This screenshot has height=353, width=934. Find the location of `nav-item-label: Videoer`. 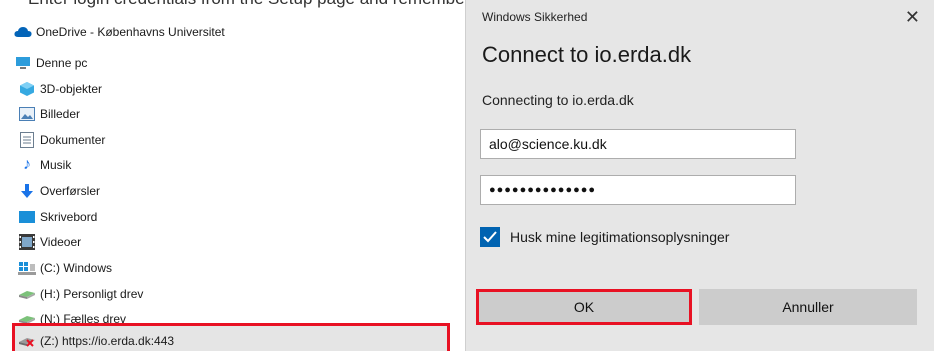

nav-item-label: Videoer is located at coordinates (61, 242).